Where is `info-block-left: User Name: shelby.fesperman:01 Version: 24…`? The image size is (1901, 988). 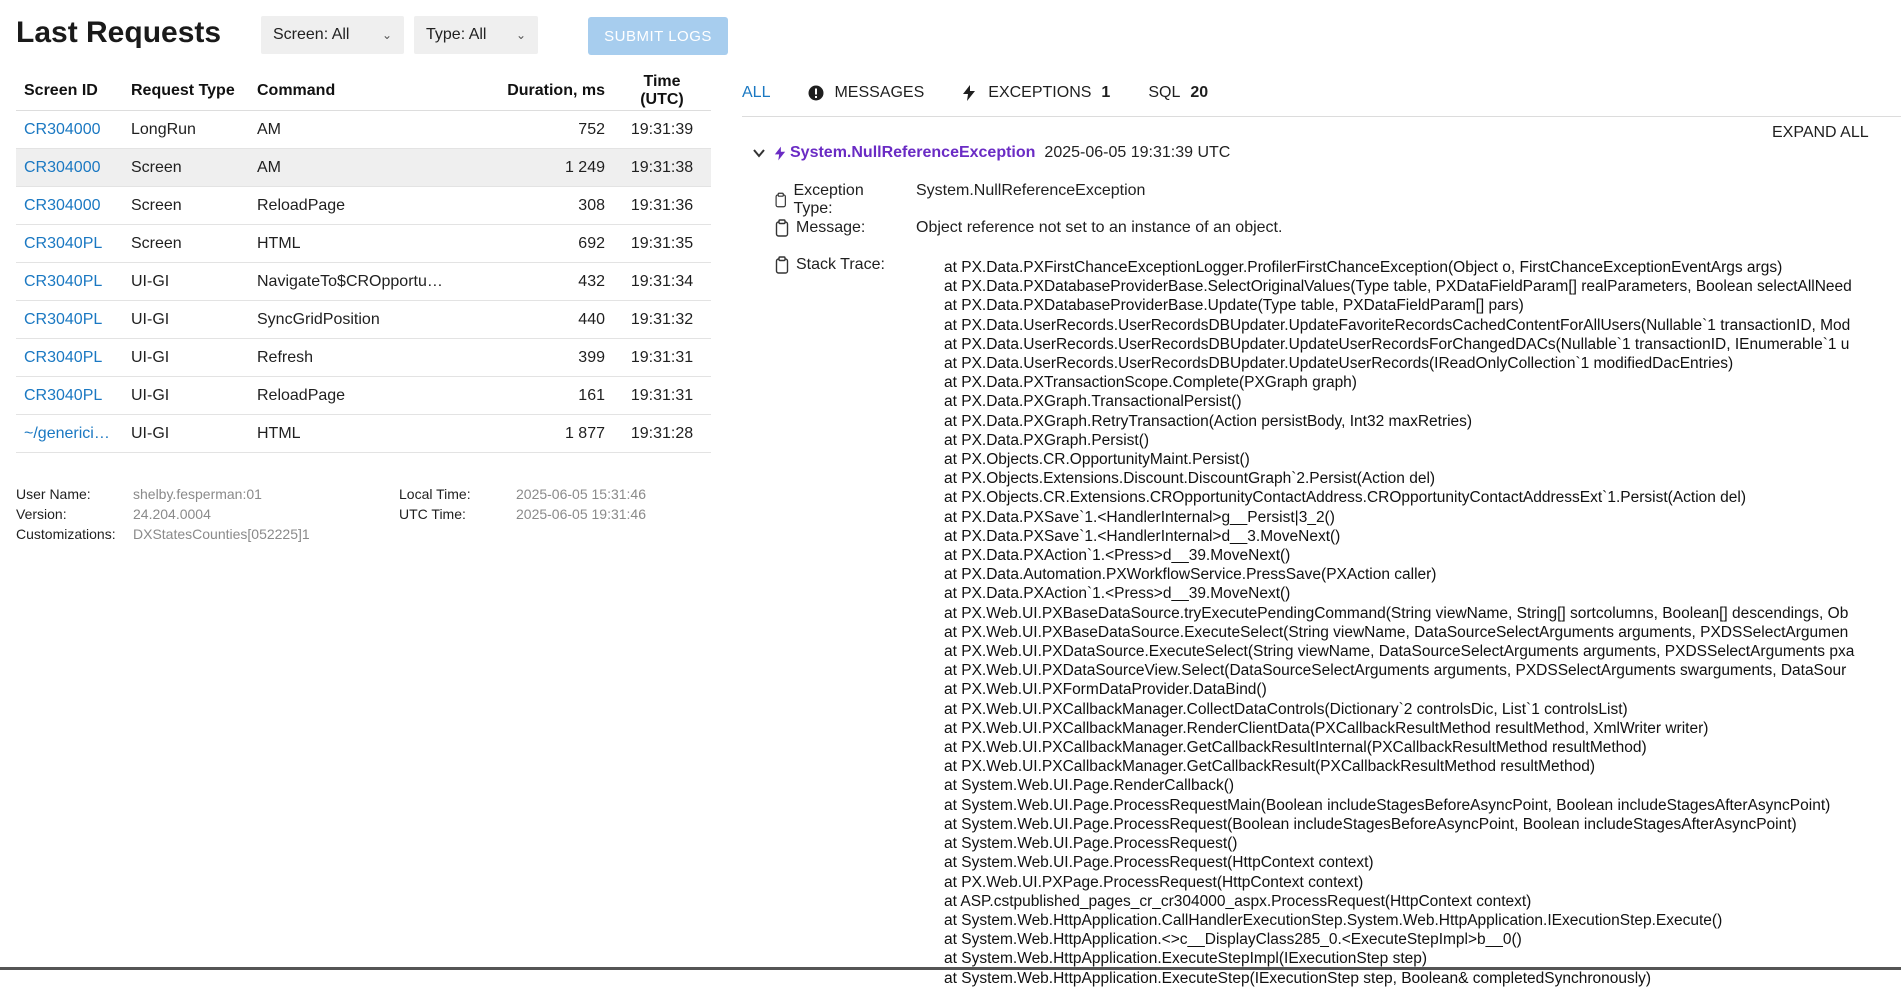 info-block-left: User Name: shelby.fesperman:01 Version: 24… is located at coordinates (163, 514).